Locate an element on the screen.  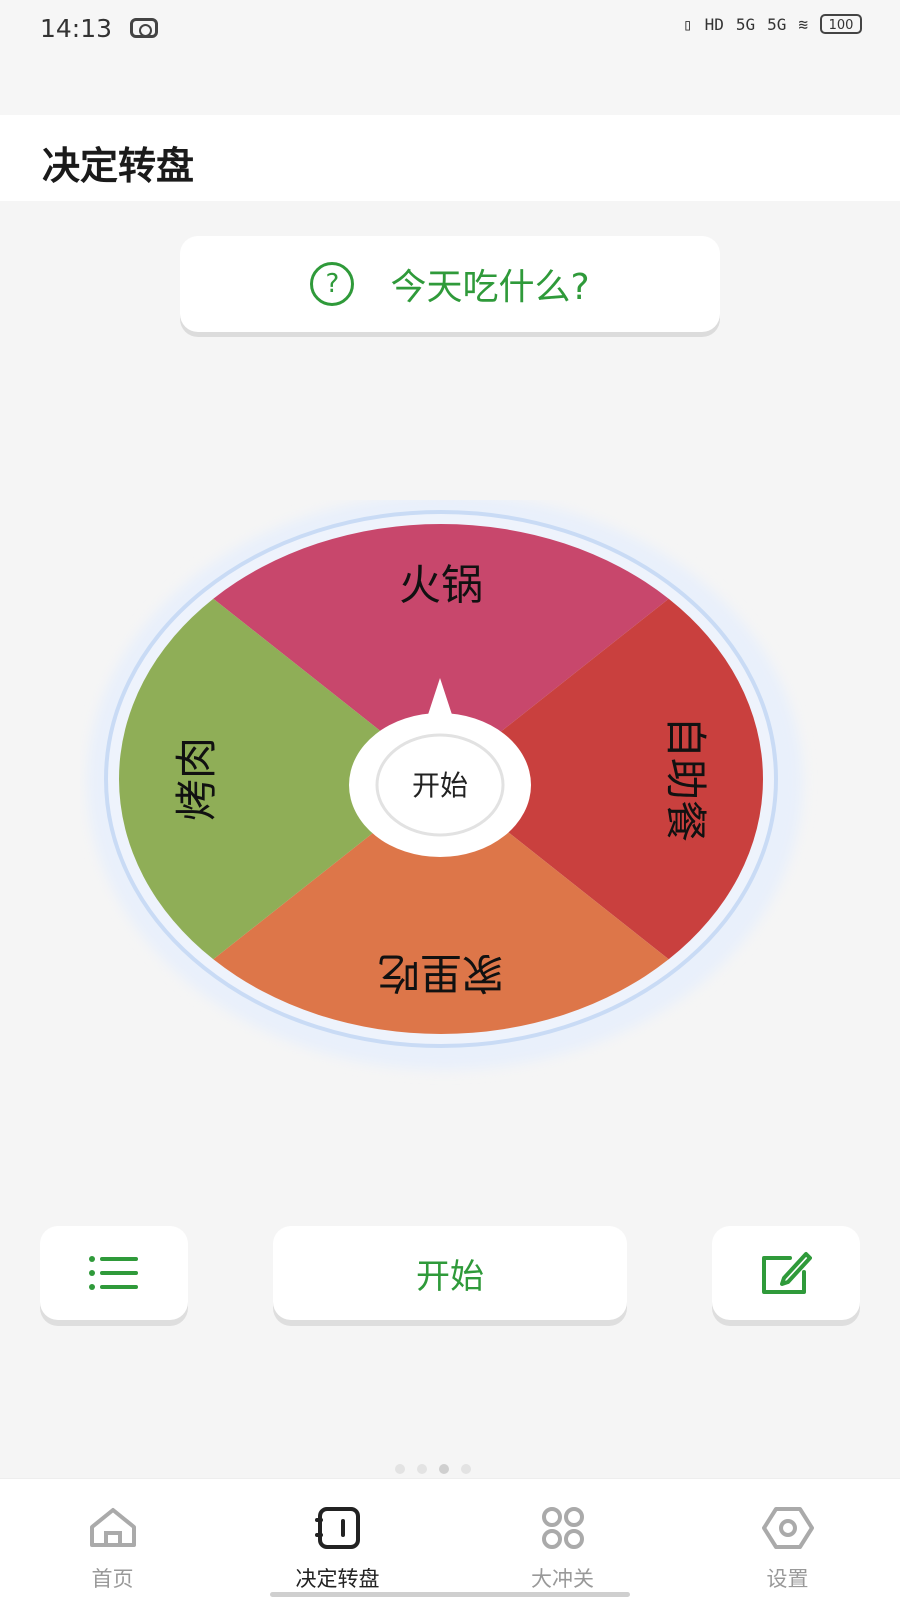
privacy-icon is located at coordinates (144, 28).